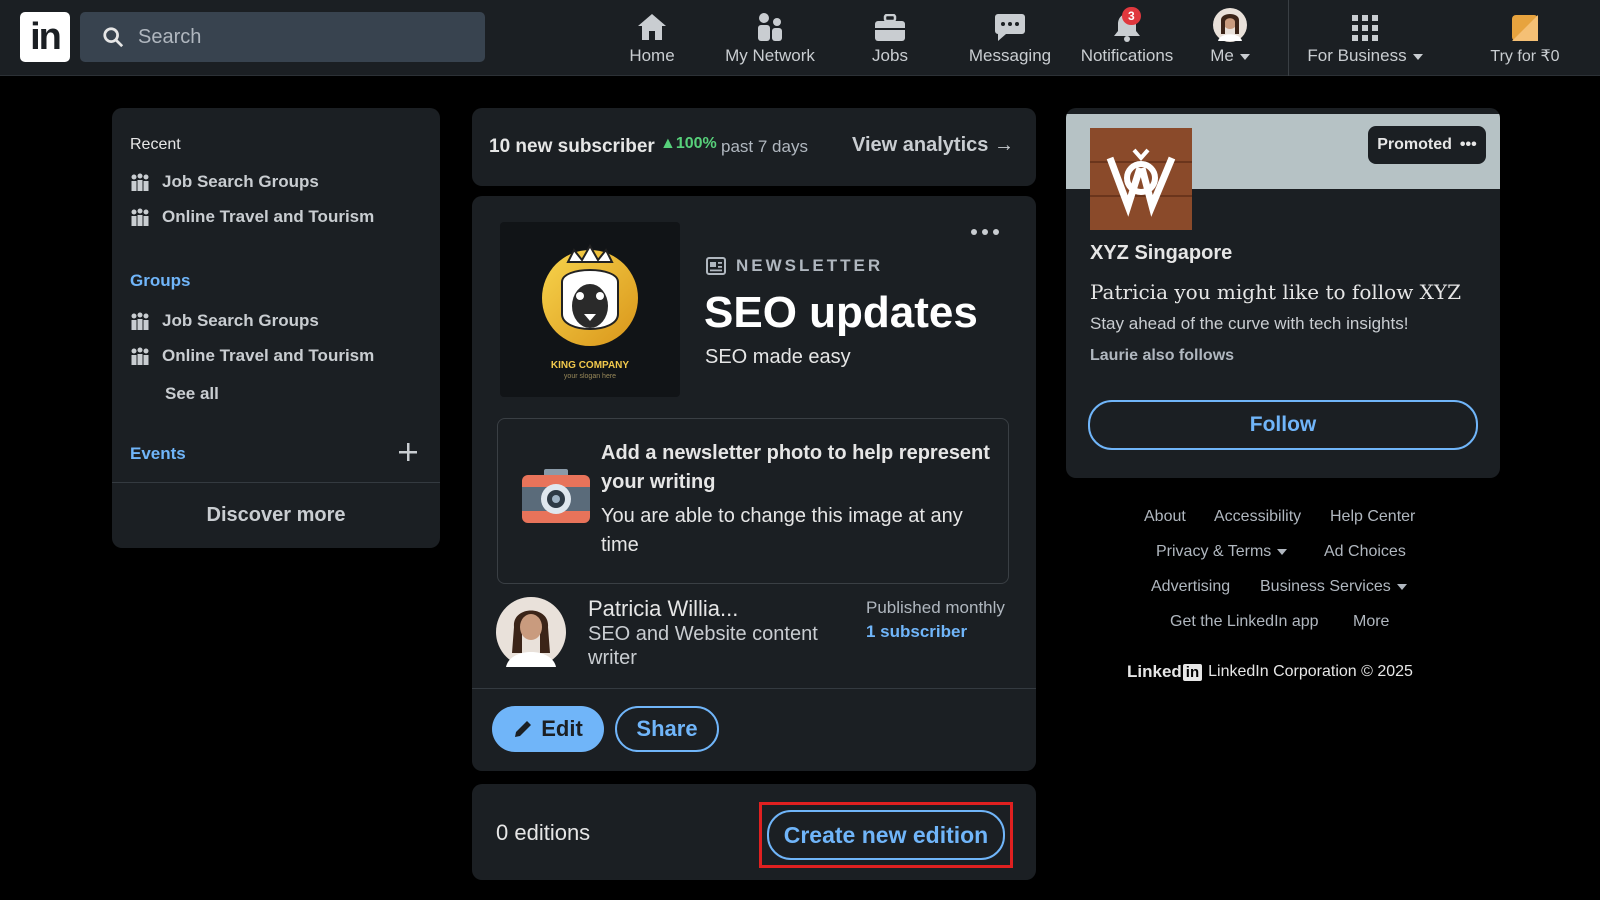 The image size is (1600, 900). What do you see at coordinates (1365, 28) in the screenshot?
I see `grid-icon` at bounding box center [1365, 28].